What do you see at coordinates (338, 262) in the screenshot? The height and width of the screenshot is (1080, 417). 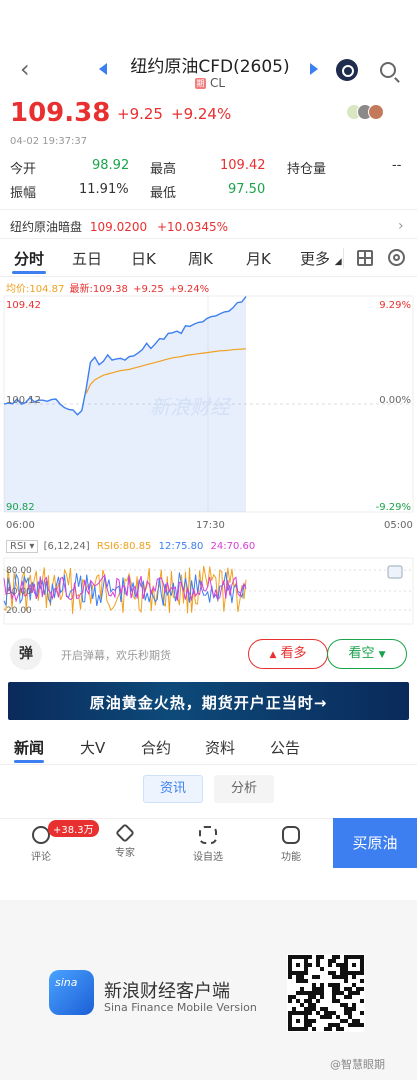 I see `caret-down-icon: ◢` at bounding box center [338, 262].